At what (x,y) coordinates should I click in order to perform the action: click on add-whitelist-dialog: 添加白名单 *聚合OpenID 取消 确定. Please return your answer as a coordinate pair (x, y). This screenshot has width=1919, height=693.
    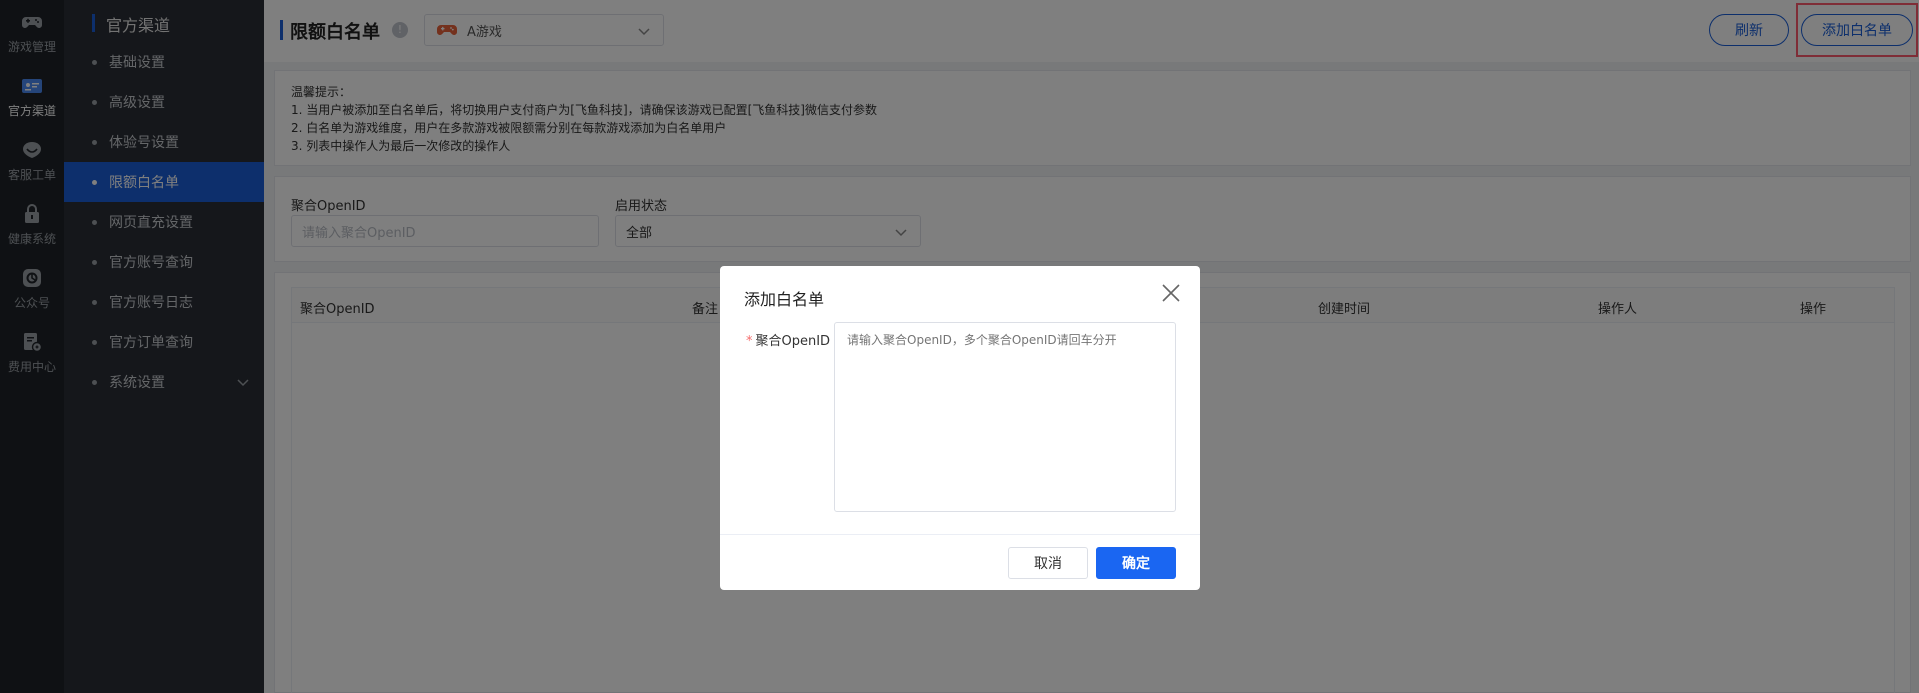
    Looking at the image, I should click on (960, 428).